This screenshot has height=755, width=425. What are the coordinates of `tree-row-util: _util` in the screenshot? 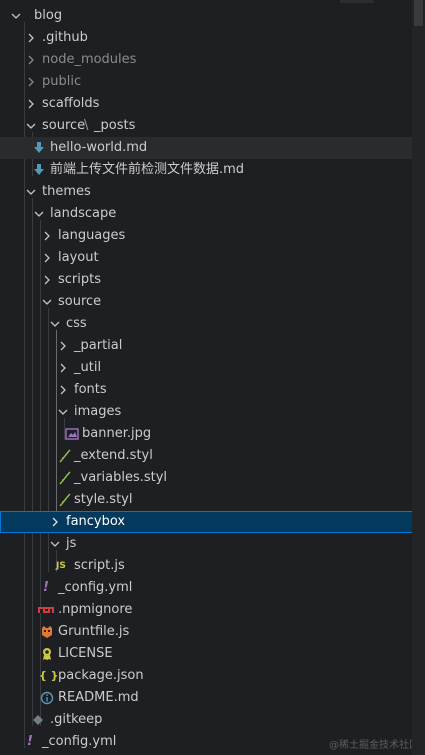 It's located at (212, 368).